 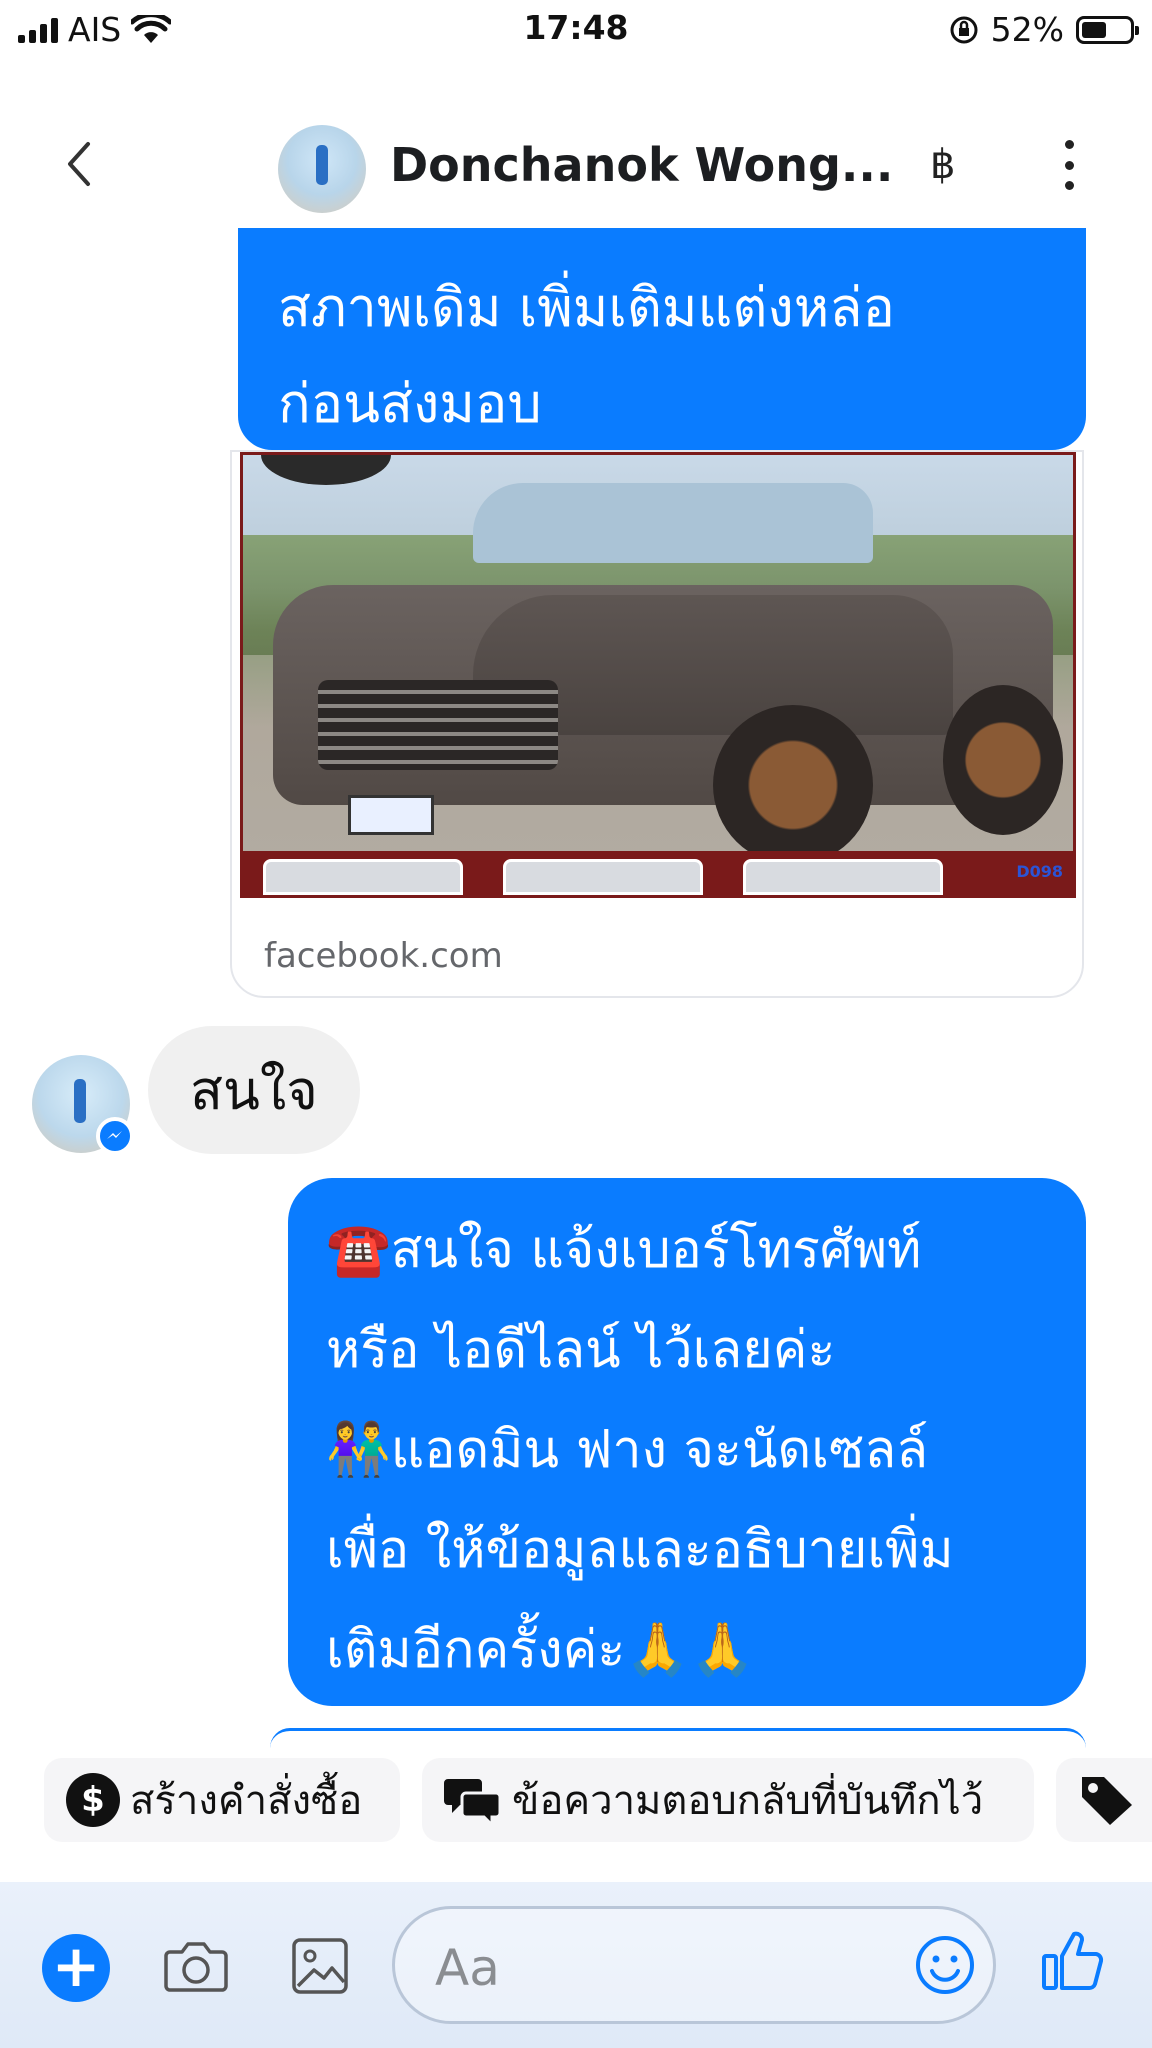 What do you see at coordinates (1094, 29) in the screenshot?
I see `battery-level` at bounding box center [1094, 29].